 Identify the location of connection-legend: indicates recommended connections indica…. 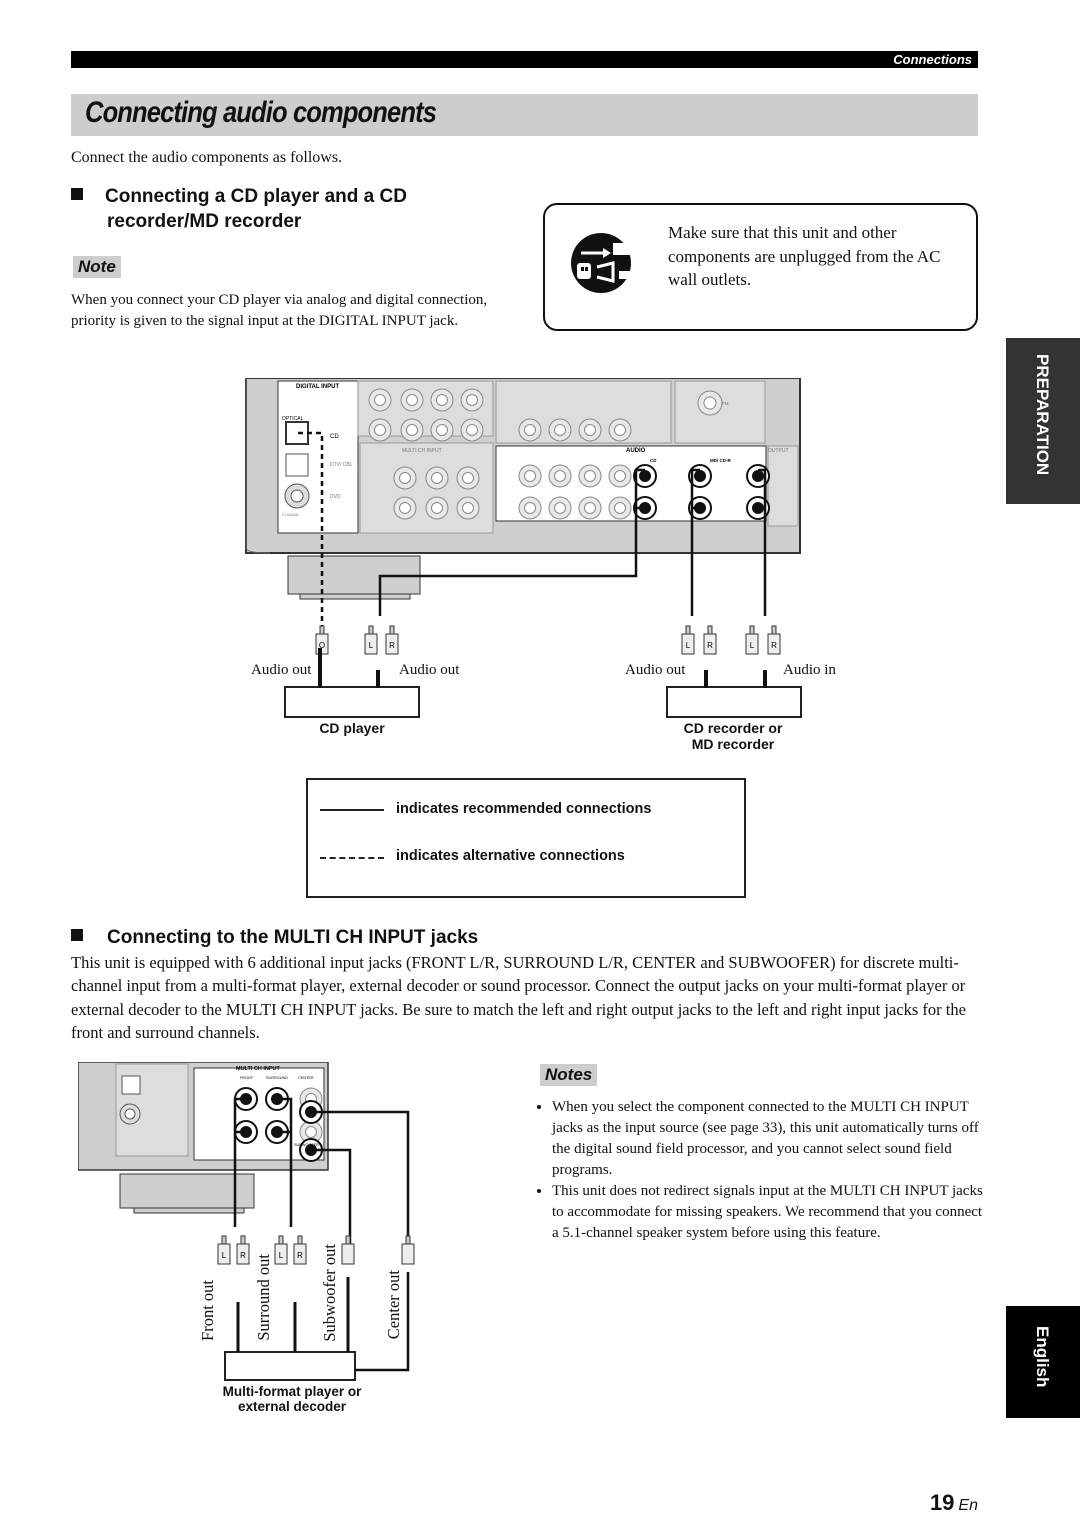
(526, 838).